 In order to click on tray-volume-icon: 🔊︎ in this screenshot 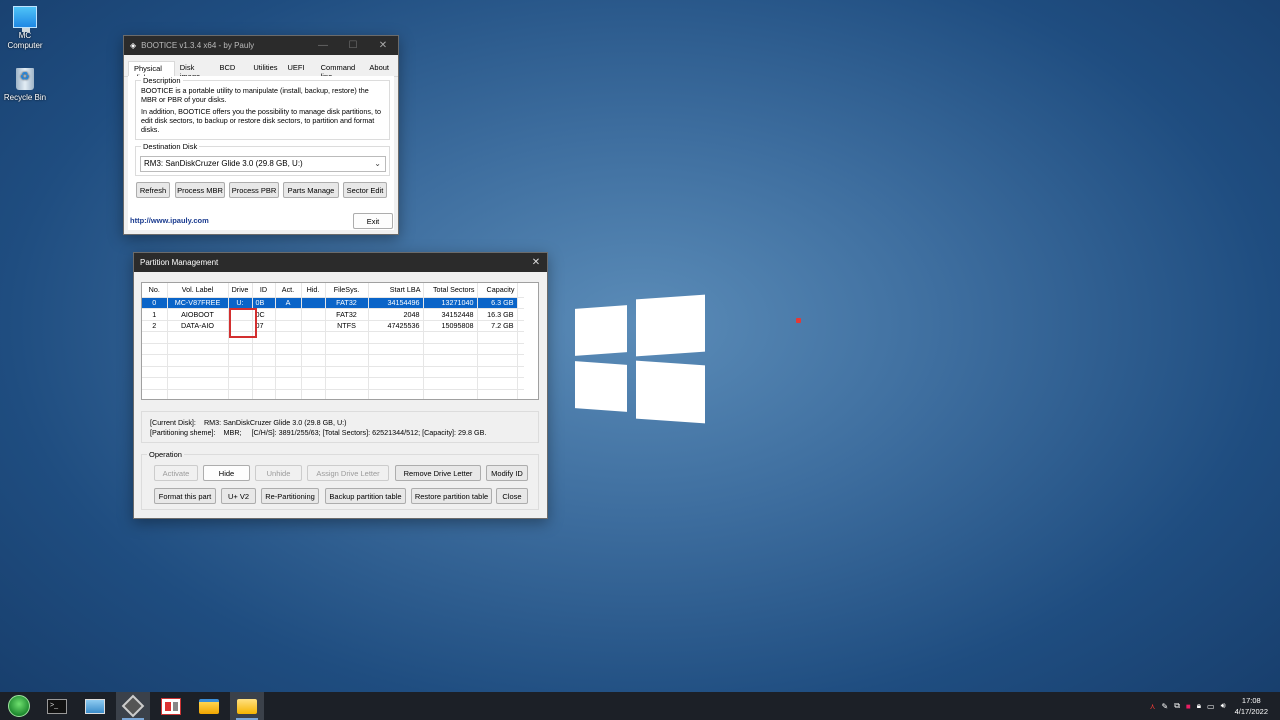, I will do `click(1223, 706)`.